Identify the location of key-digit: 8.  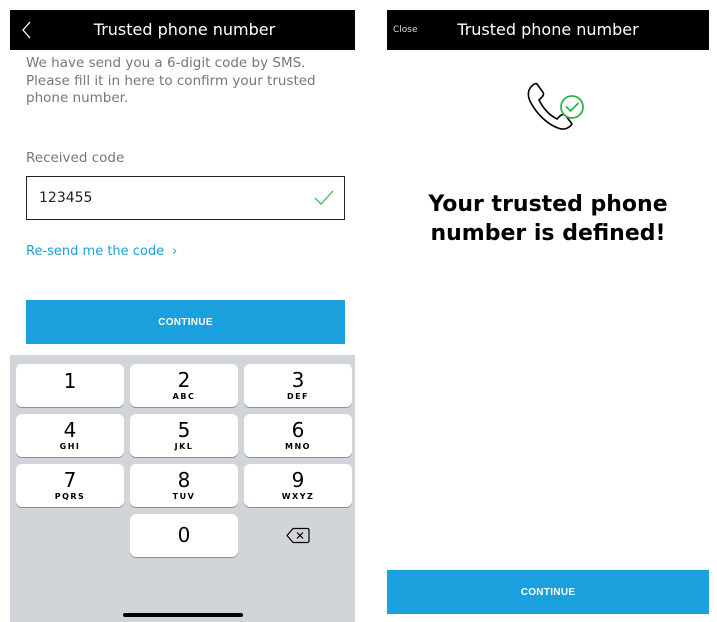
(184, 480).